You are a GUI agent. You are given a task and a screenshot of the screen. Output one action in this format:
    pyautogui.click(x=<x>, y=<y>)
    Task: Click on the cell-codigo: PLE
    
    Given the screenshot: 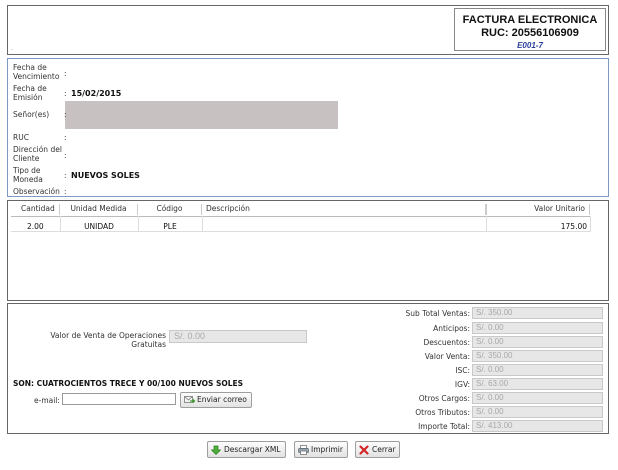 What is the action you would take?
    pyautogui.click(x=170, y=226)
    